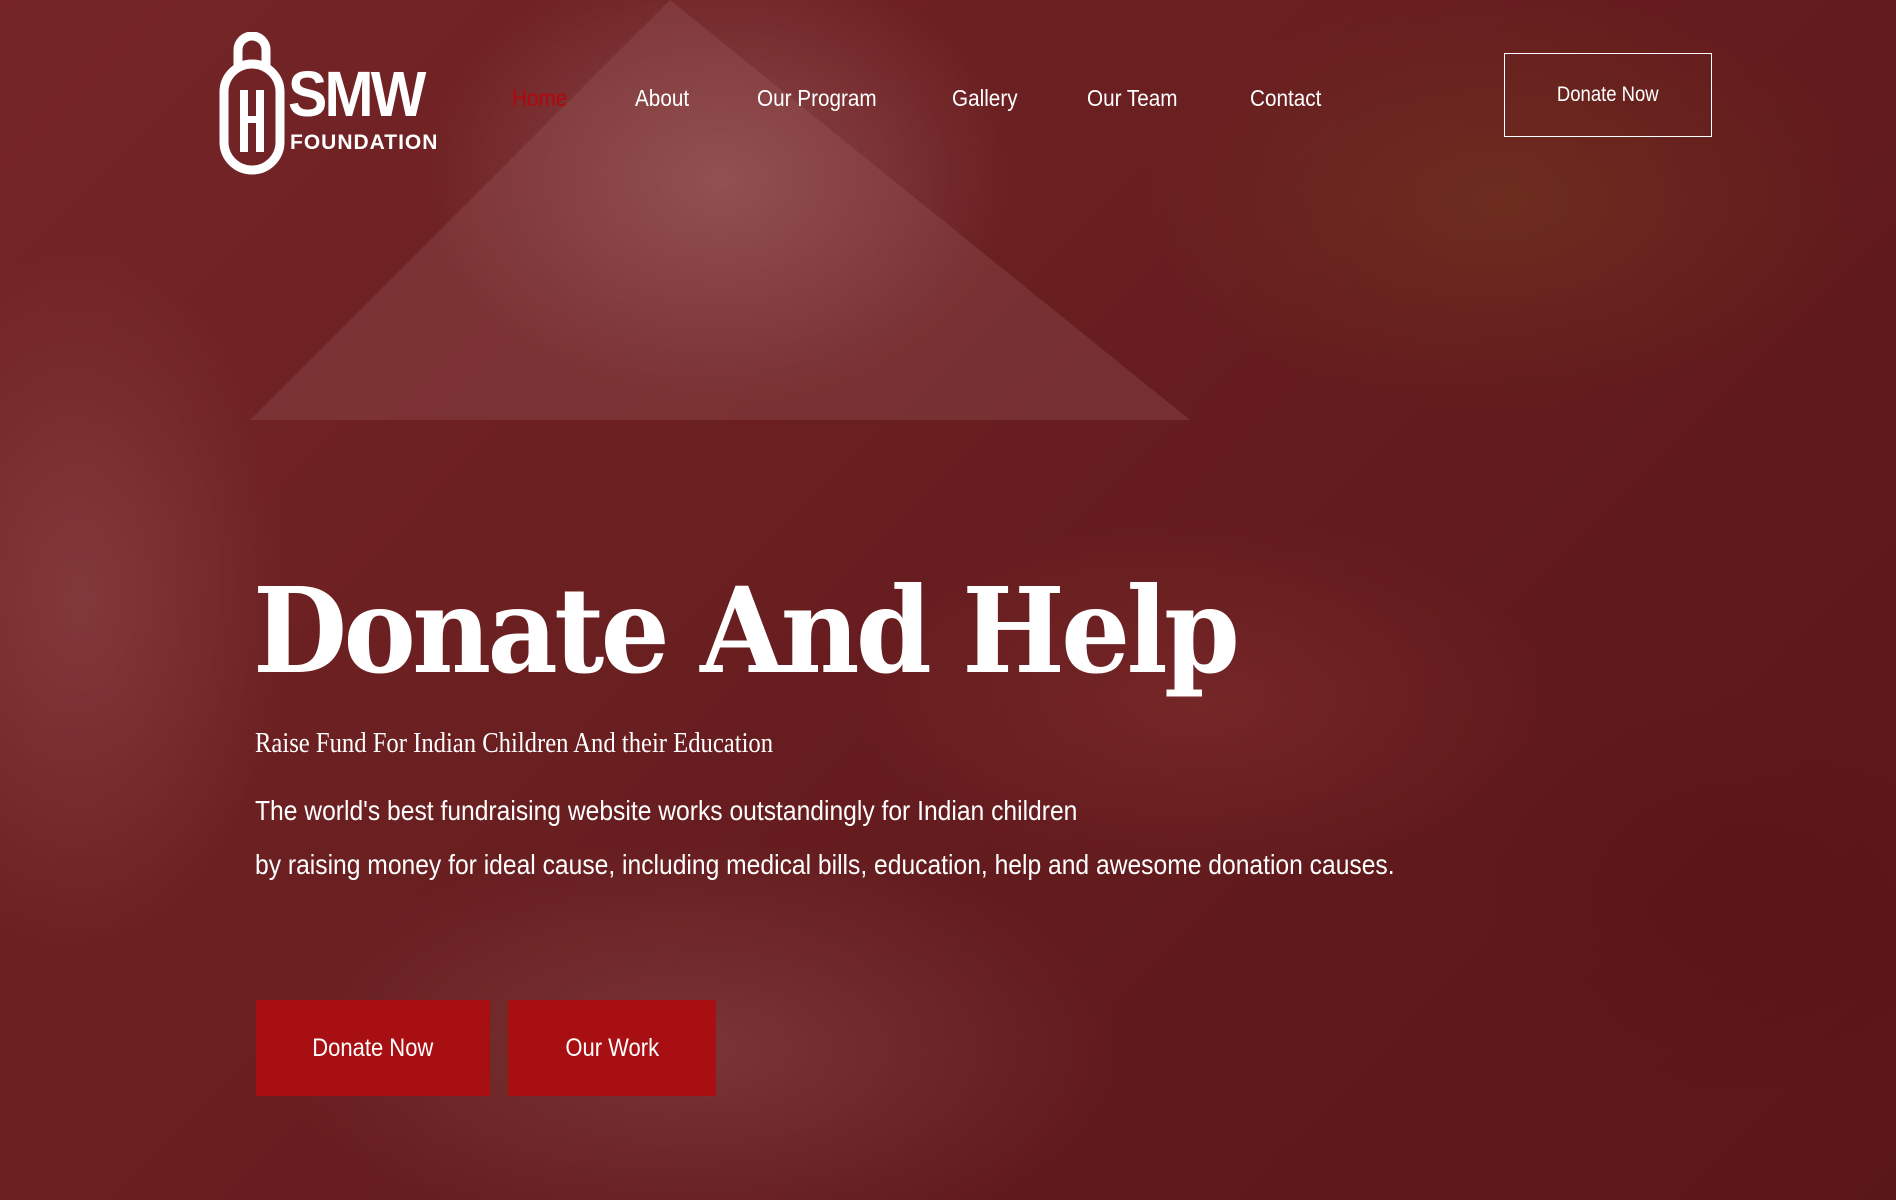 The image size is (1896, 1200). I want to click on smw-logo-icon, so click(252, 103).